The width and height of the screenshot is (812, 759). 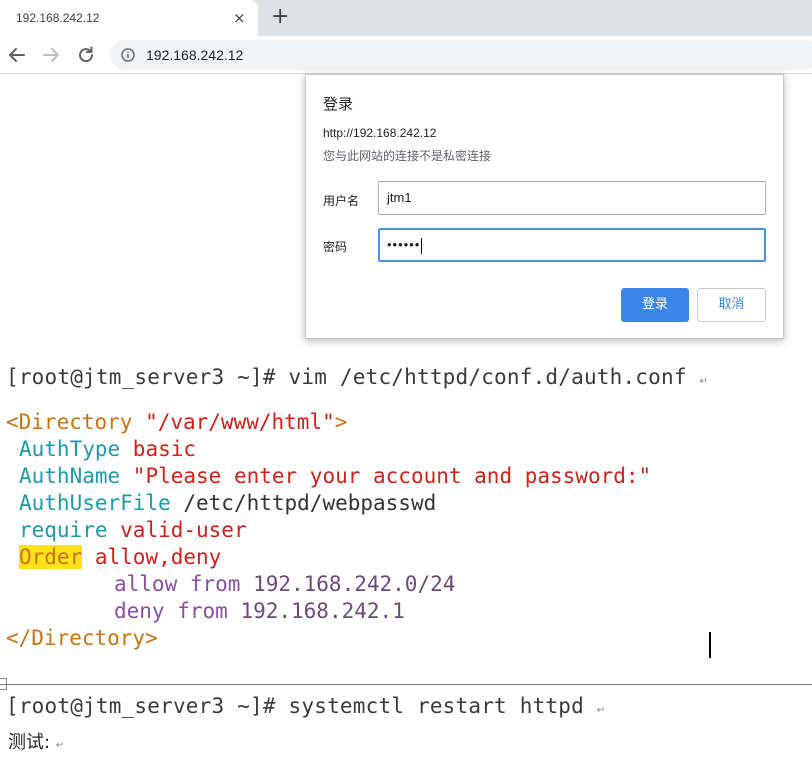 I want to click on tab-strip: 192.168.242.12 × +, so click(x=406, y=18).